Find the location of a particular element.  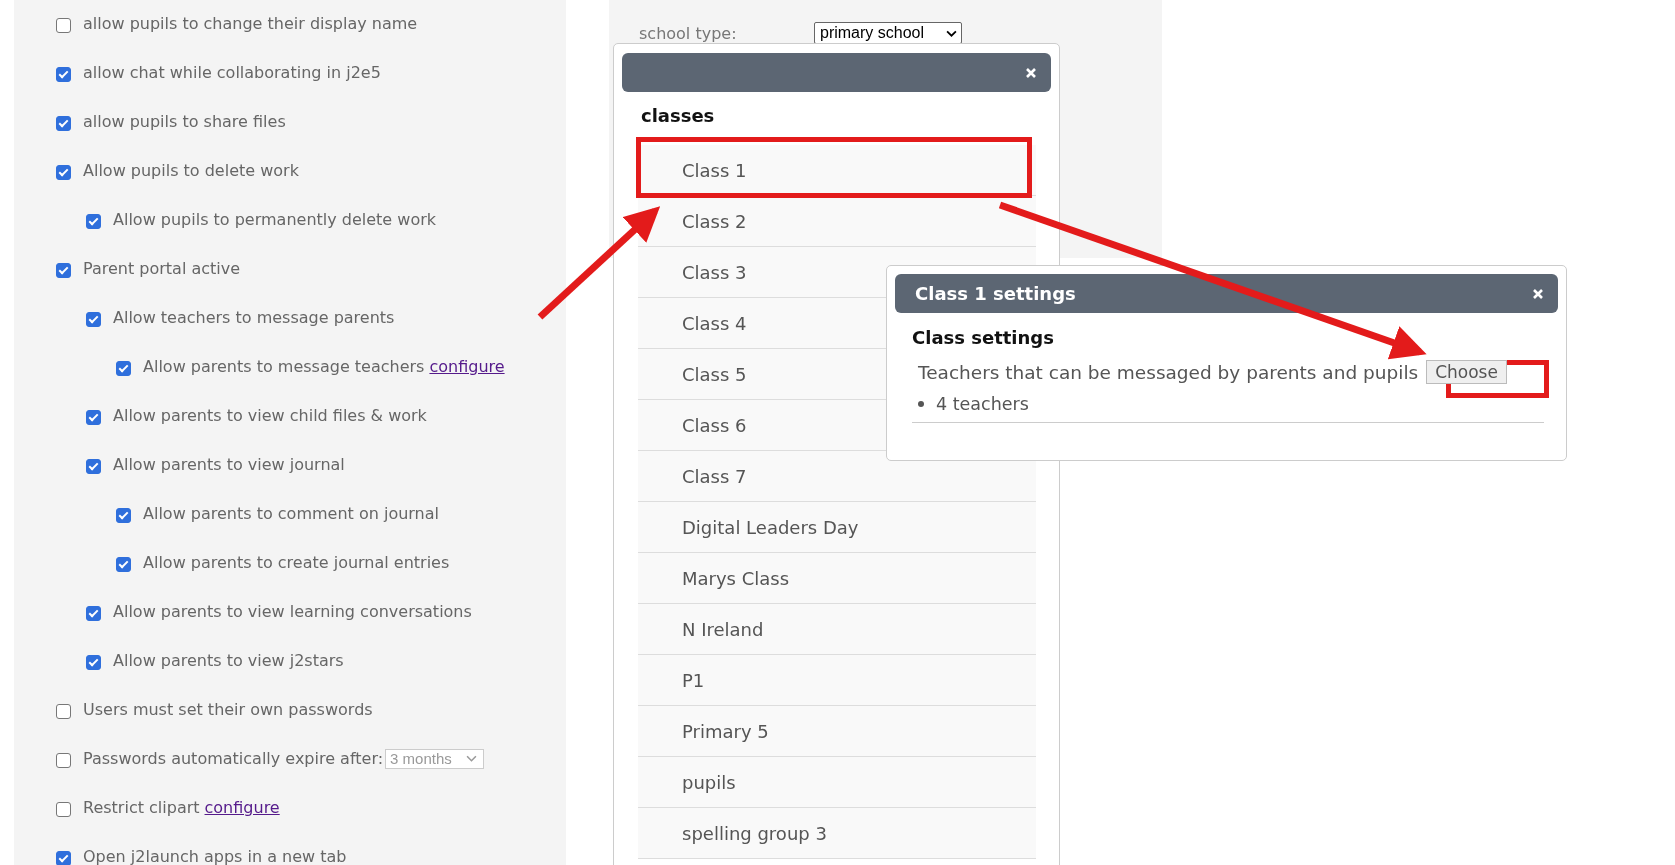

class-list-item: Digital Leaders Day is located at coordinates (837, 527).